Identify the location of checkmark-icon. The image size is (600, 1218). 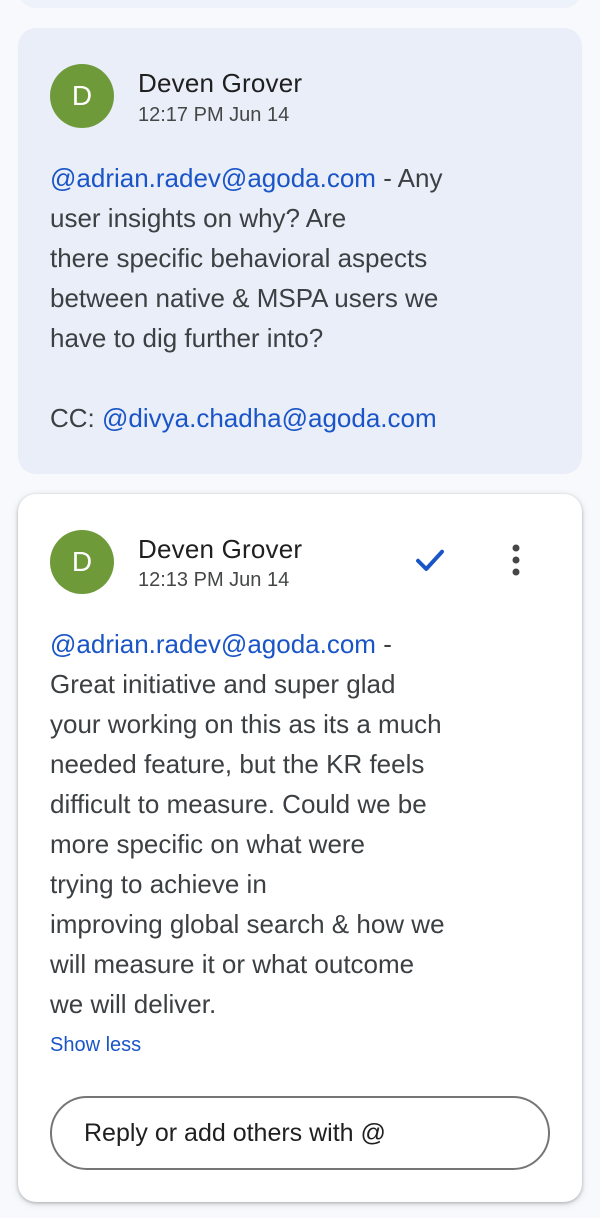
(430, 560).